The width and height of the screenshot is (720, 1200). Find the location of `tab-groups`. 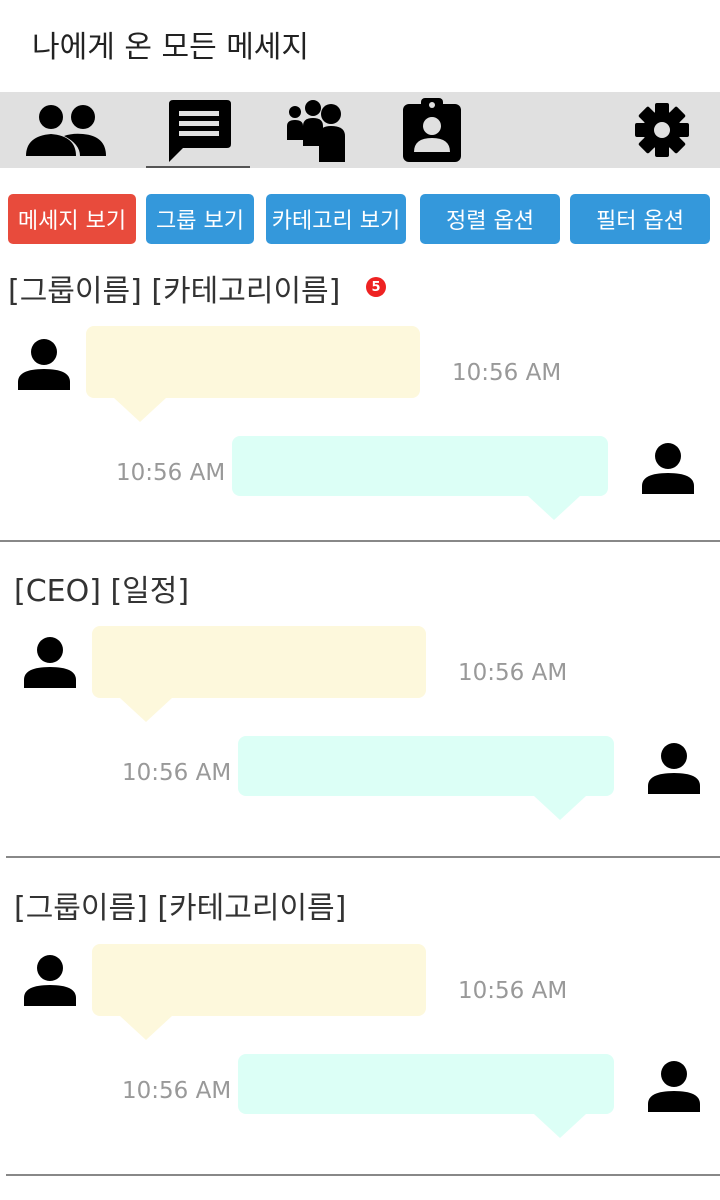

tab-groups is located at coordinates (316, 130).